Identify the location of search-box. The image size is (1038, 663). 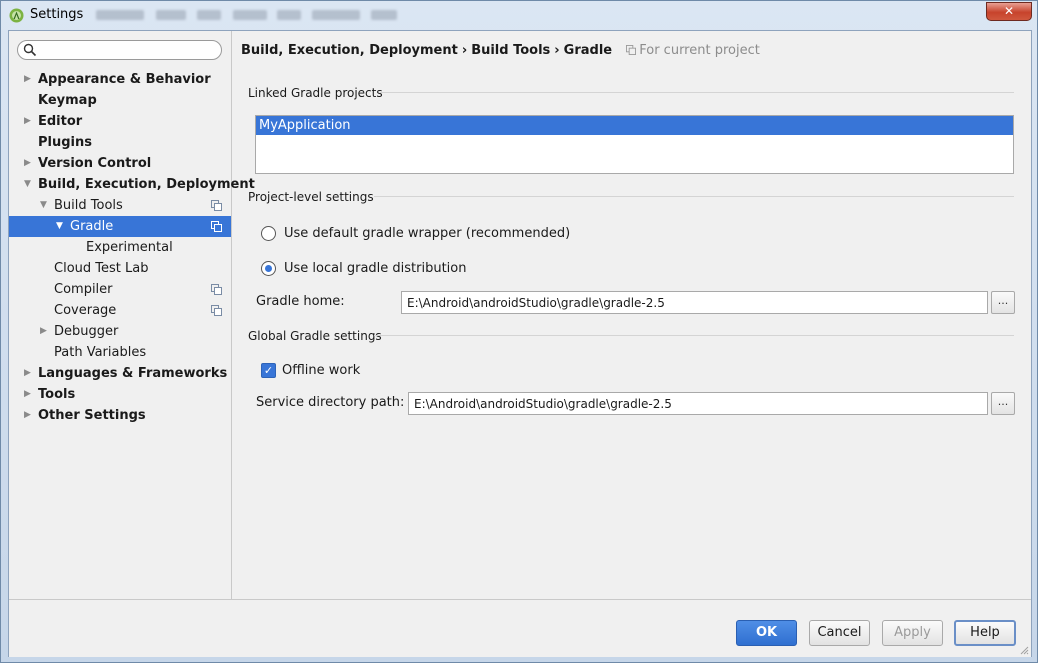
(119, 50).